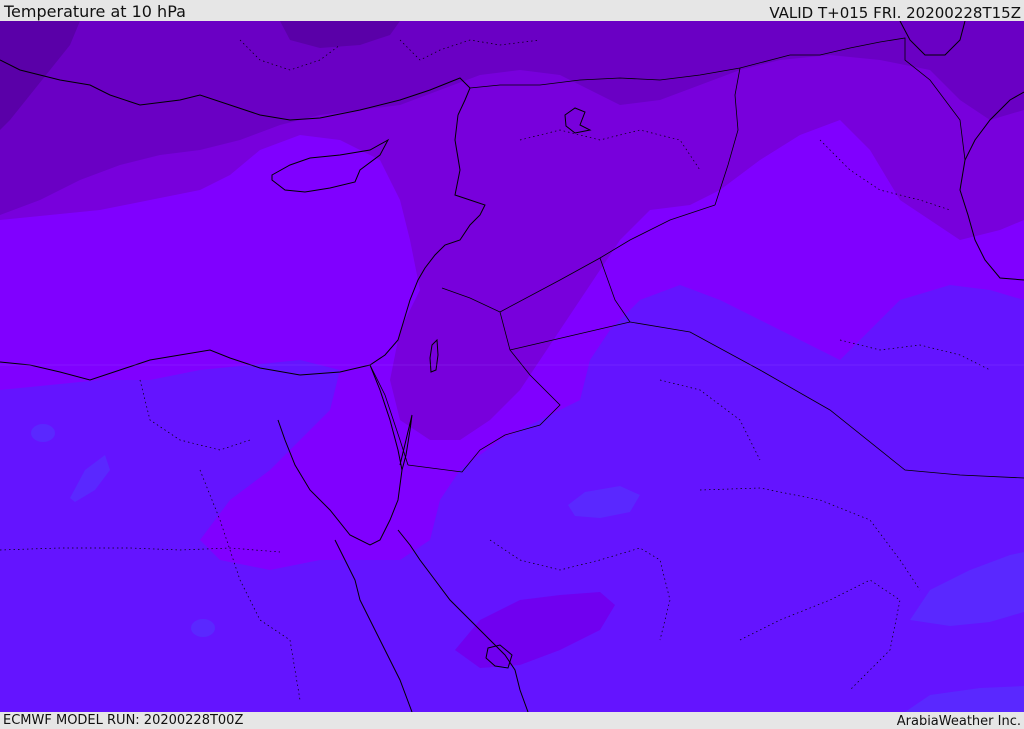 Image resolution: width=1024 pixels, height=729 pixels. What do you see at coordinates (123, 720) in the screenshot?
I see `model-run: ECMWF MODEL RUN: 20200228T00Z` at bounding box center [123, 720].